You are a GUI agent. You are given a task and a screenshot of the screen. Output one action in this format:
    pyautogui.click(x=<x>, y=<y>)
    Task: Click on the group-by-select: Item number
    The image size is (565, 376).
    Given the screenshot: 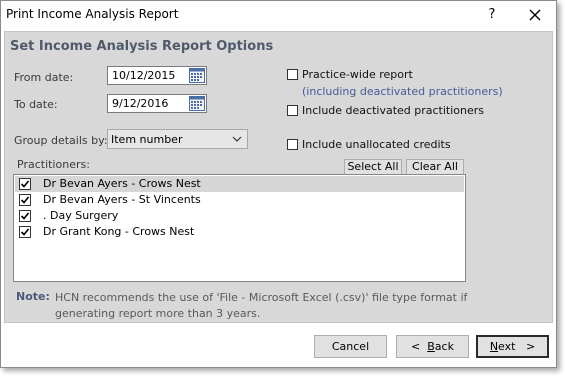 What is the action you would take?
    pyautogui.click(x=177, y=139)
    